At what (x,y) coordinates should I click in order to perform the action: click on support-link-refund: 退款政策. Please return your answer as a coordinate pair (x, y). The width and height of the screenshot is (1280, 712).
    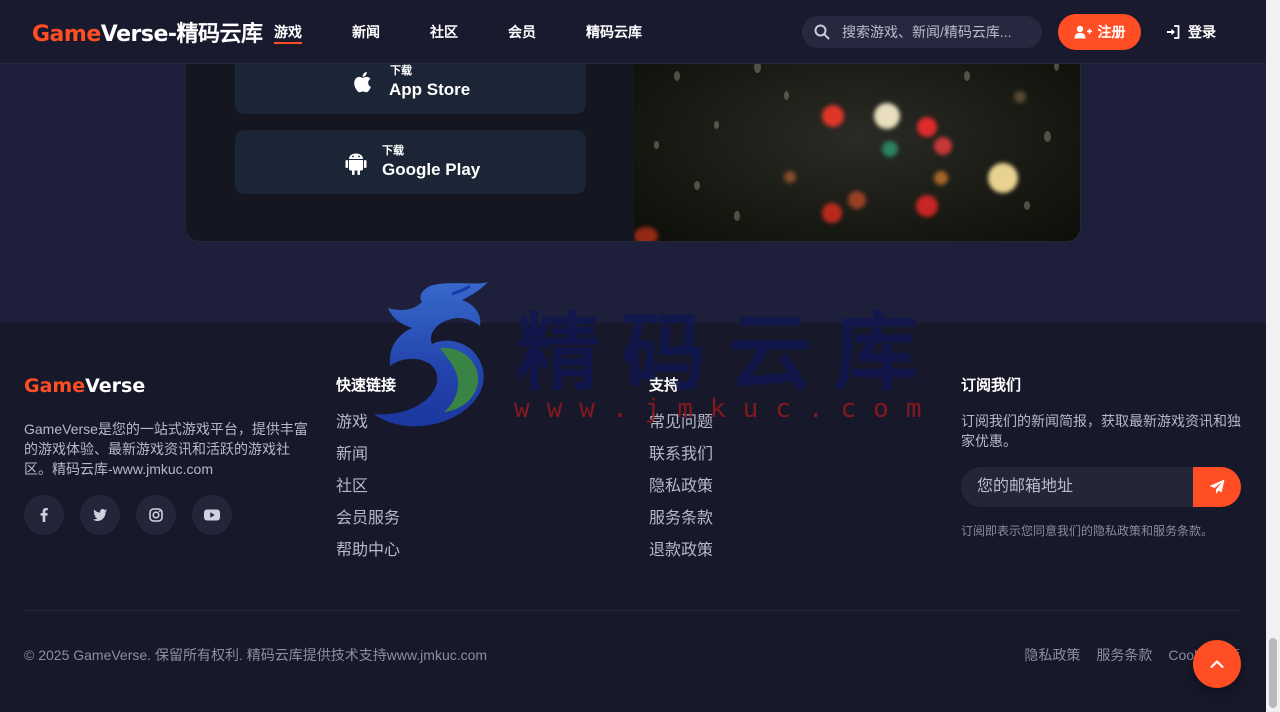
    Looking at the image, I should click on (681, 557).